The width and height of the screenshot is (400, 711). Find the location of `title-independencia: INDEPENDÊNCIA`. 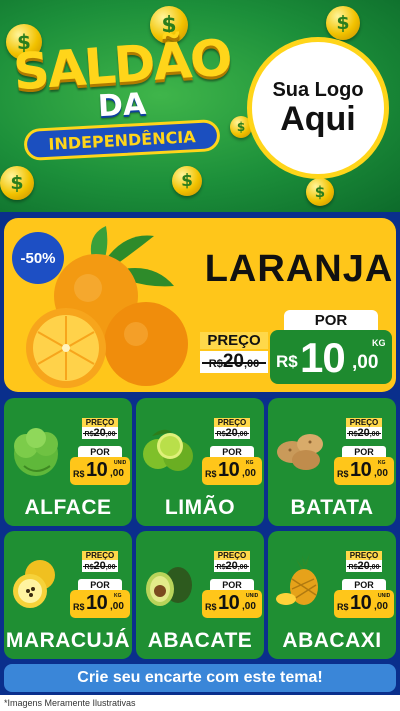

title-independencia: INDEPENDÊNCIA is located at coordinates (122, 139).